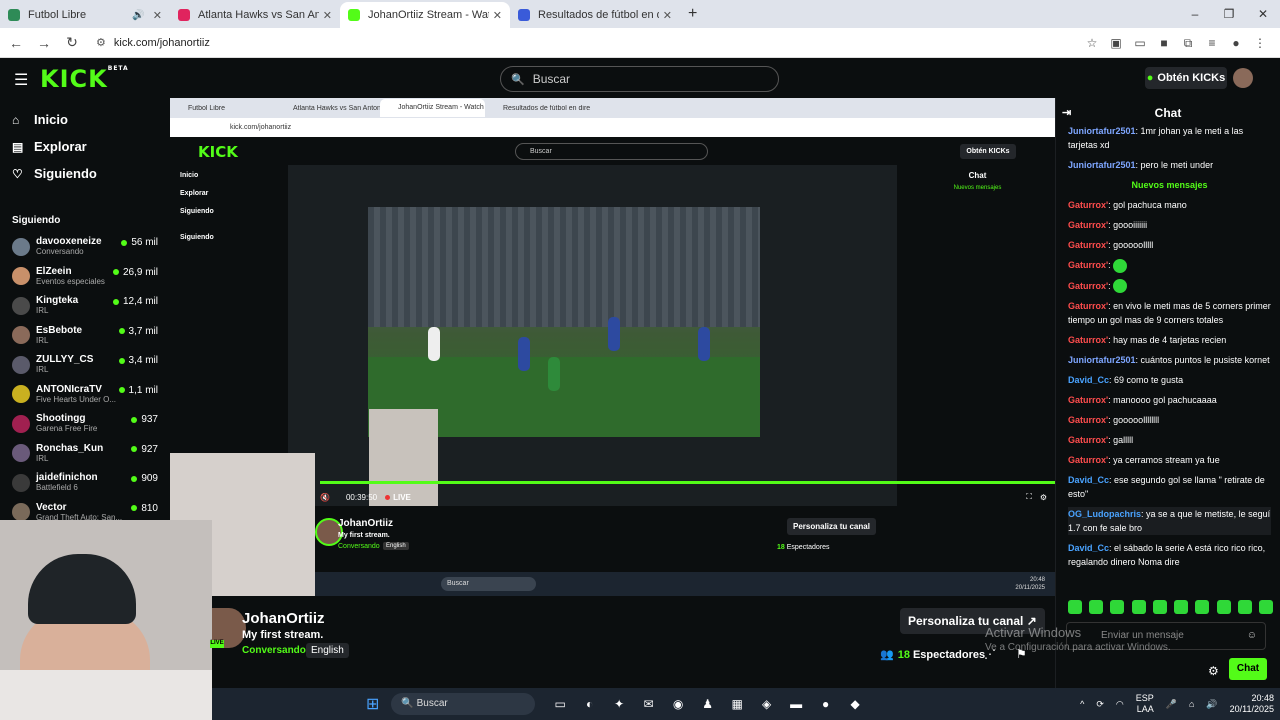  Describe the element at coordinates (1104, 514) in the screenshot. I see `chat-username: OG_Ludopachris` at that location.